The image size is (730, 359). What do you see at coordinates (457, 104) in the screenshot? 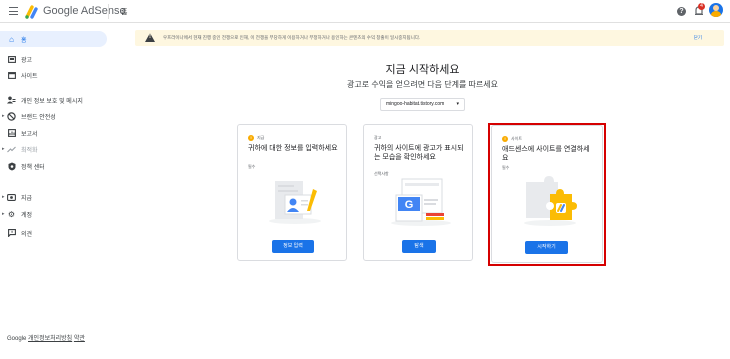
I see `dropdown-caret-icon: ▾` at bounding box center [457, 104].